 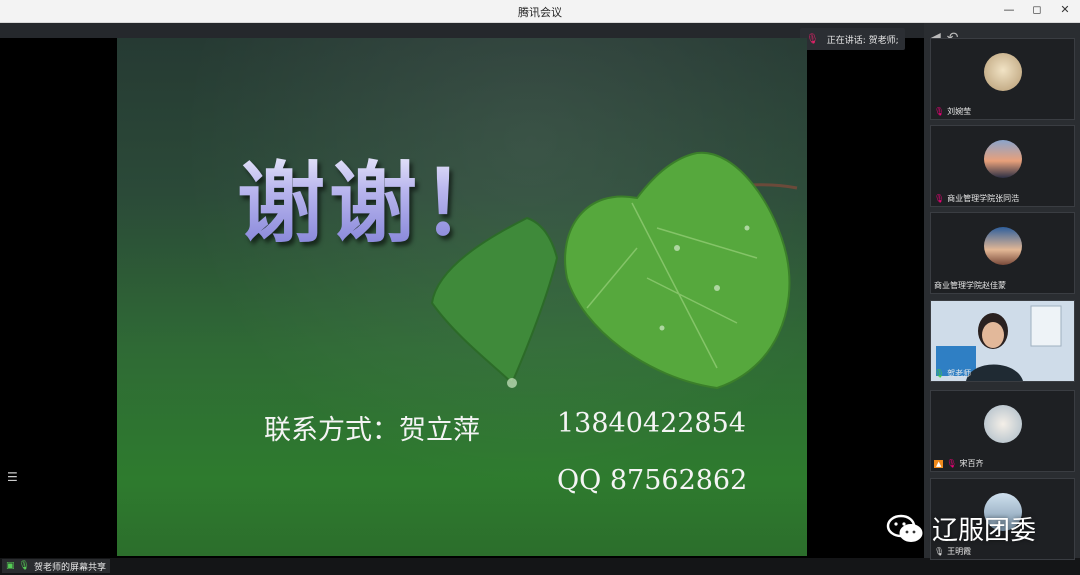 What do you see at coordinates (10, 566) in the screenshot?
I see `screen-share-icon: ▣` at bounding box center [10, 566].